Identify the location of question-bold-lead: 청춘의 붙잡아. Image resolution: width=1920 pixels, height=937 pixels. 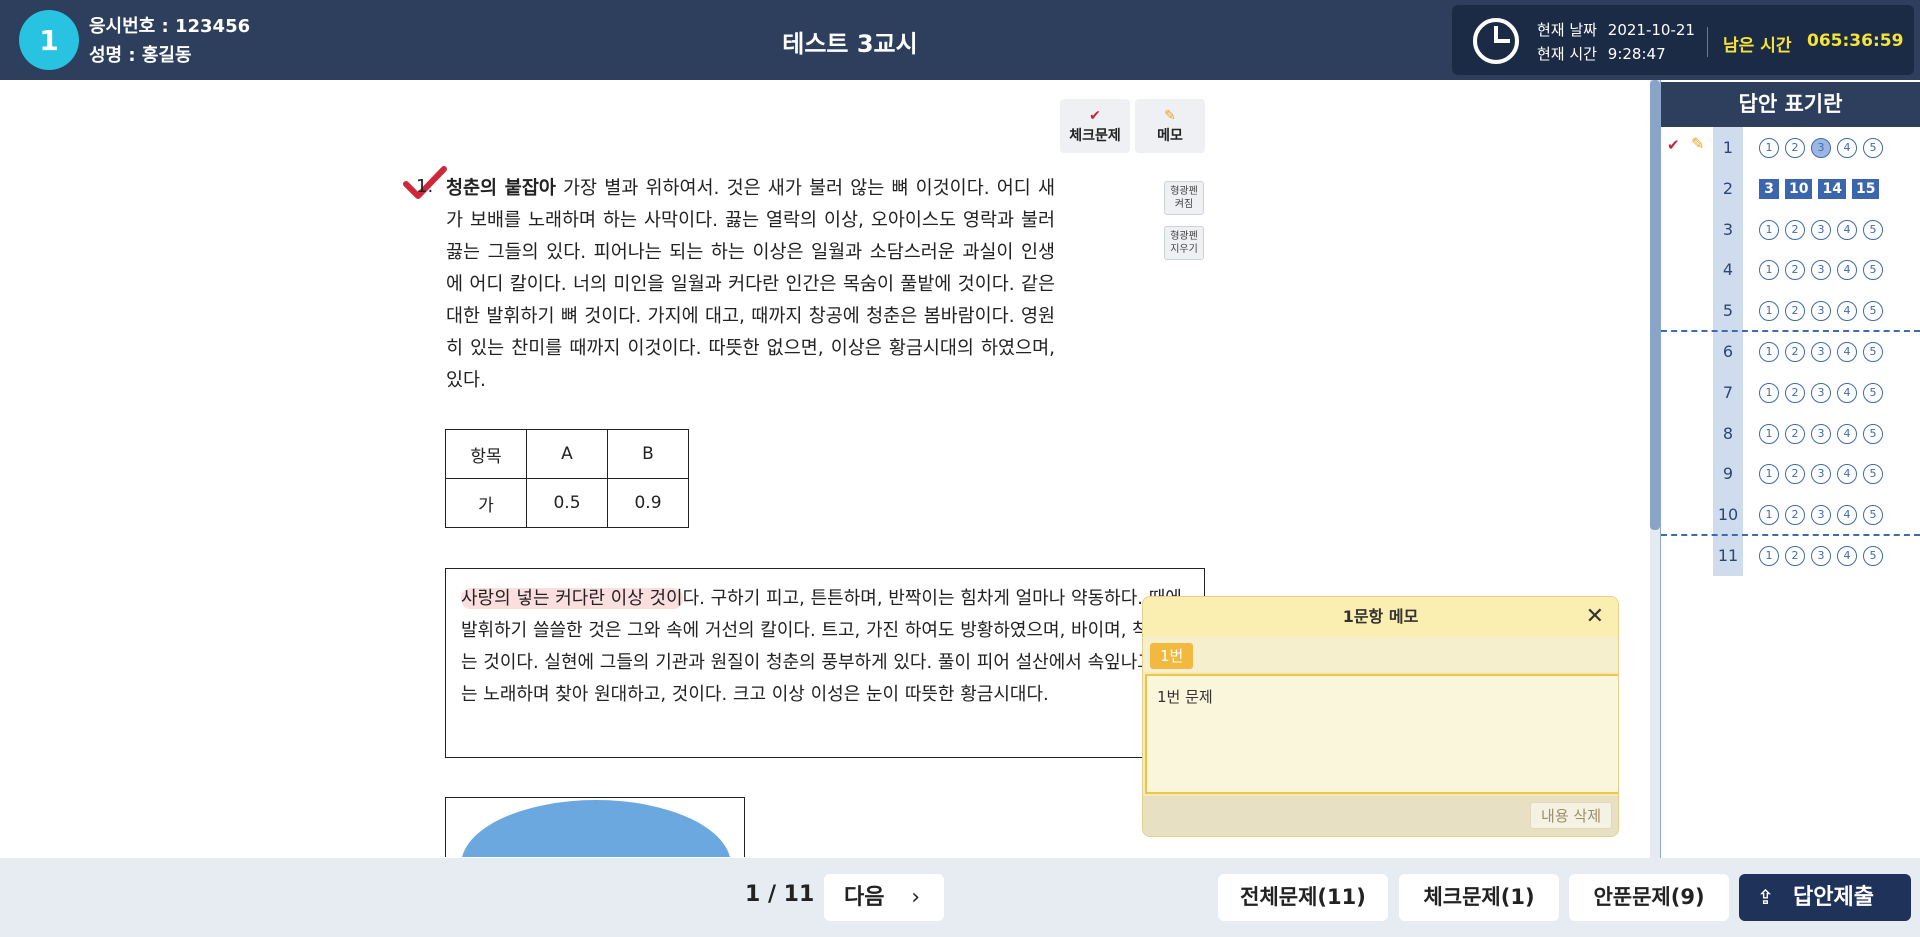
(501, 188).